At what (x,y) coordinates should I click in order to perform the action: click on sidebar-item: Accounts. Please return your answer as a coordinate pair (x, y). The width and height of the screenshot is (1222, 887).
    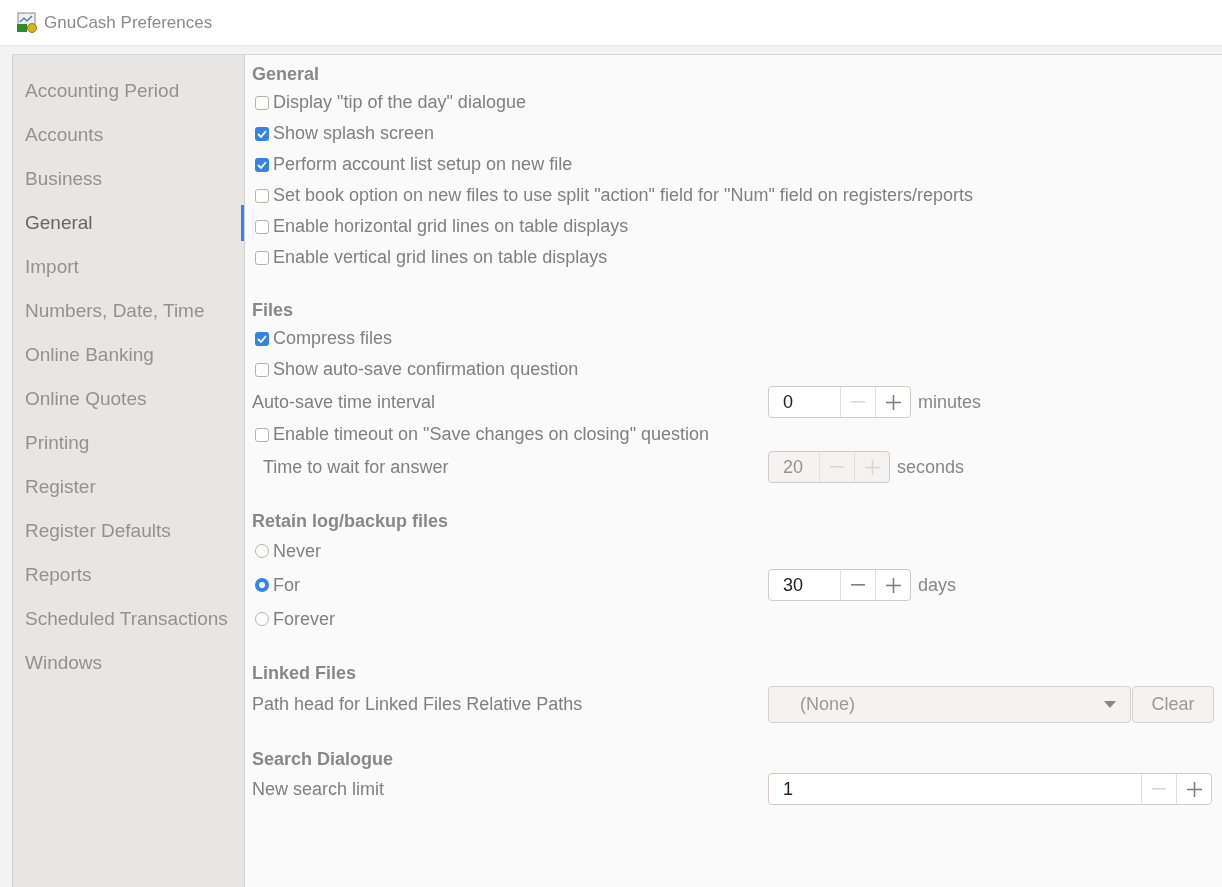
    Looking at the image, I should click on (128, 135).